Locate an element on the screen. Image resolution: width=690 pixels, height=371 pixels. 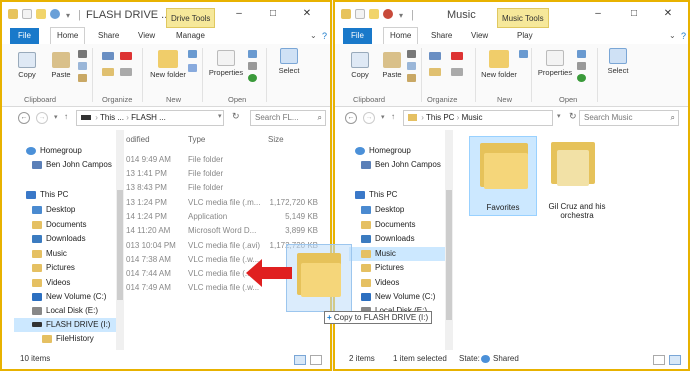
folder-item-favorites: Favorites is located at coordinates (503, 176).